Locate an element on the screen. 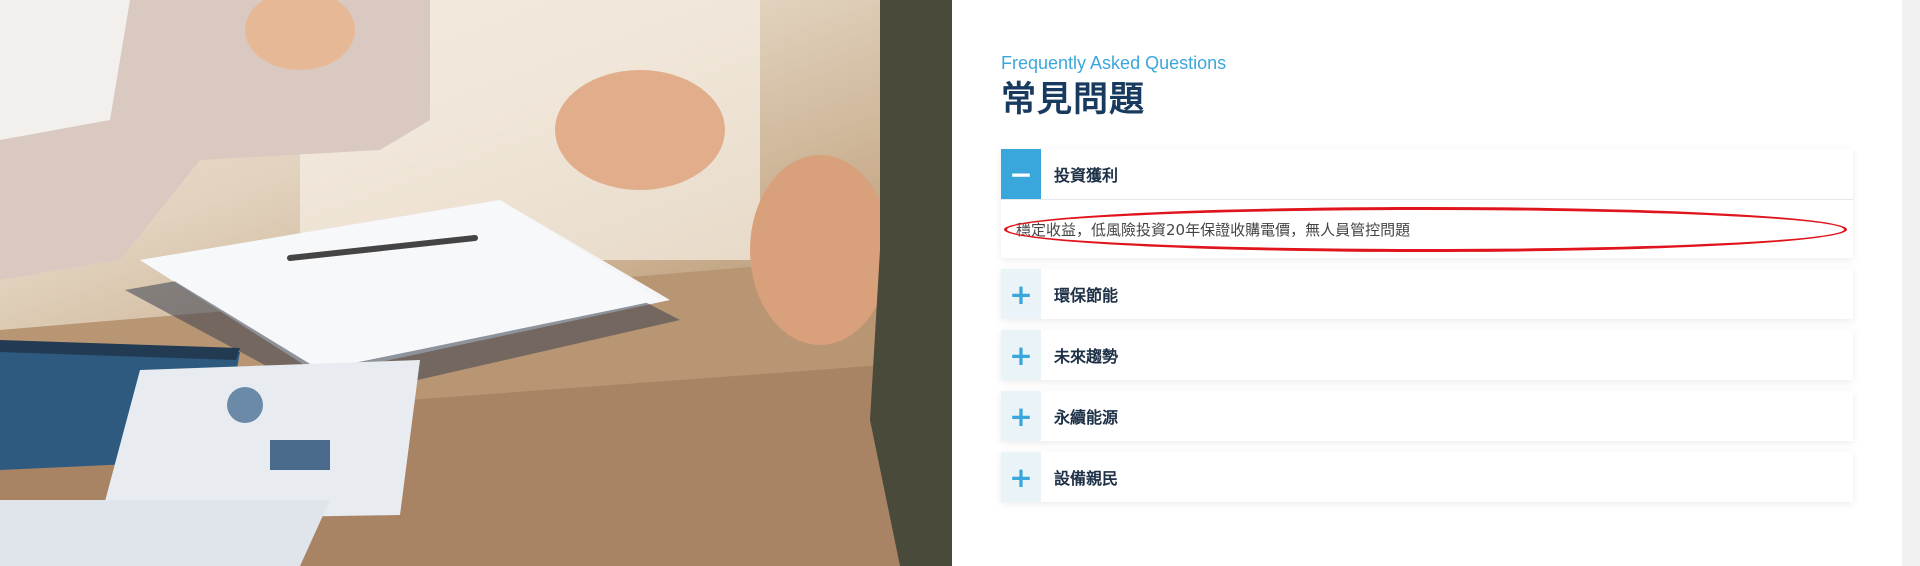  faq-item-header: − 投資獲利 is located at coordinates (1427, 174).